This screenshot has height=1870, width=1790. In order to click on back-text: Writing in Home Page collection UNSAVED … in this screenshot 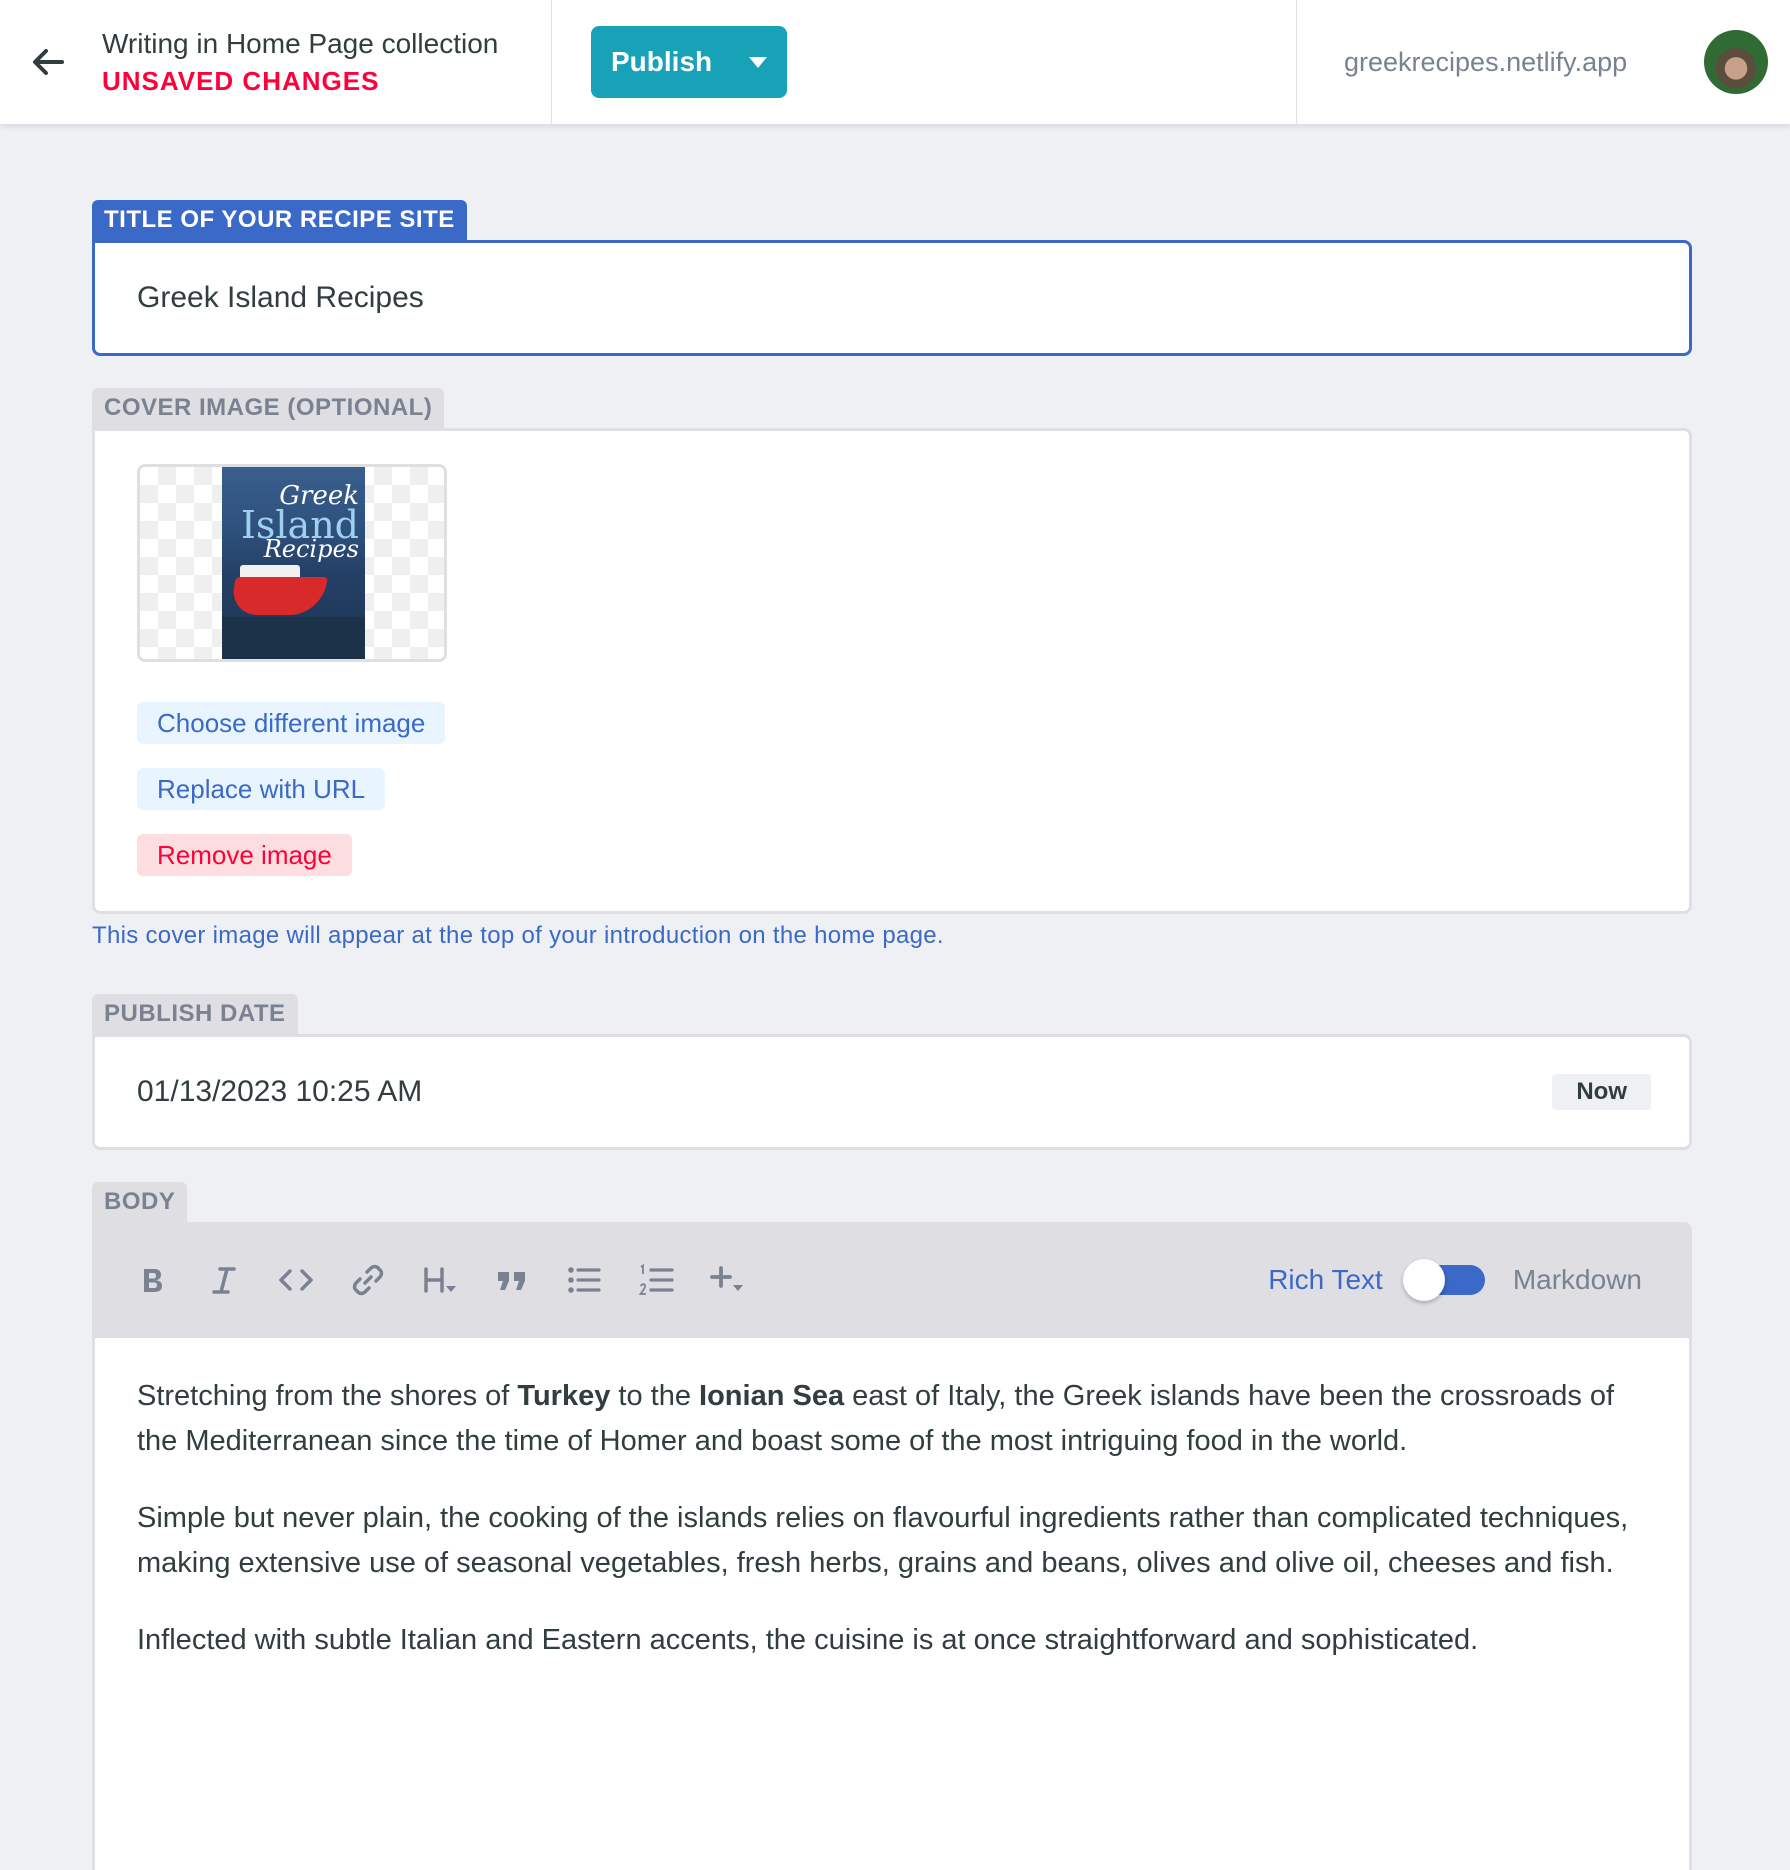, I will do `click(300, 62)`.